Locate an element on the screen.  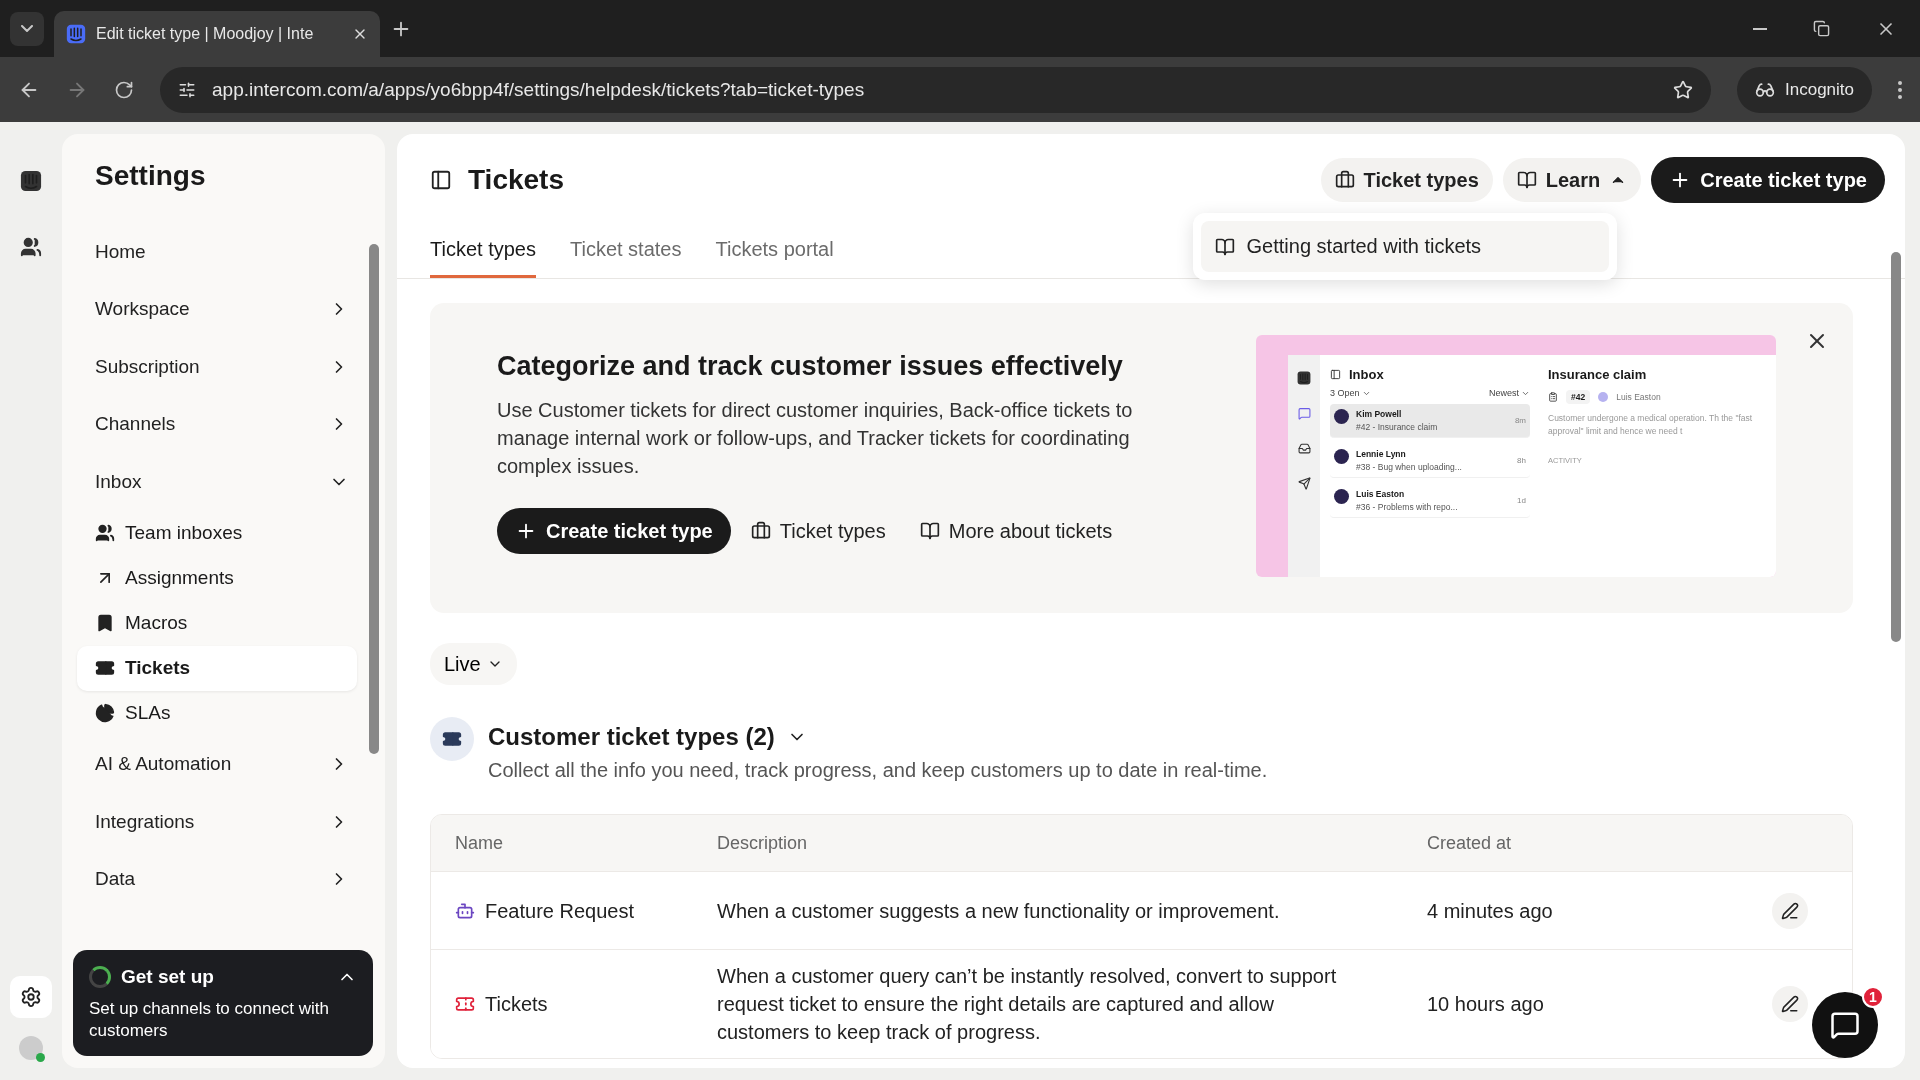
reload-button is located at coordinates (124, 89).